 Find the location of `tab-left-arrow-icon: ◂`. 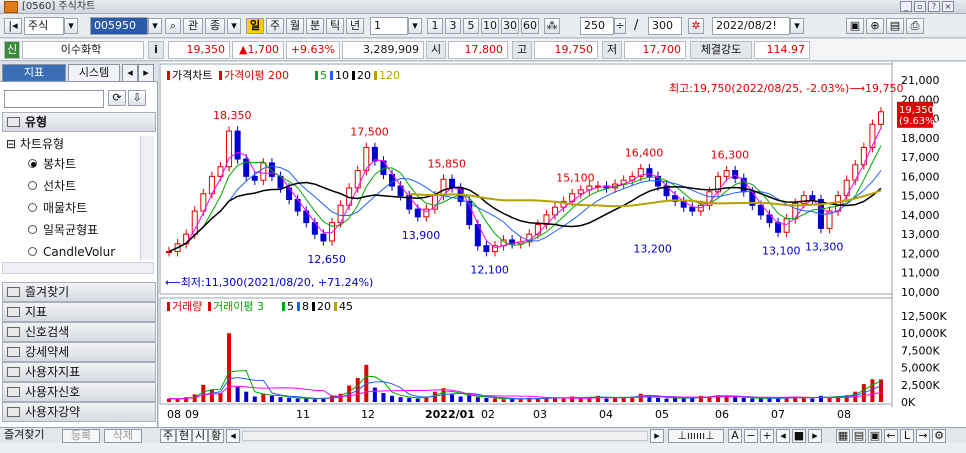

tab-left-arrow-icon: ◂ is located at coordinates (130, 73).